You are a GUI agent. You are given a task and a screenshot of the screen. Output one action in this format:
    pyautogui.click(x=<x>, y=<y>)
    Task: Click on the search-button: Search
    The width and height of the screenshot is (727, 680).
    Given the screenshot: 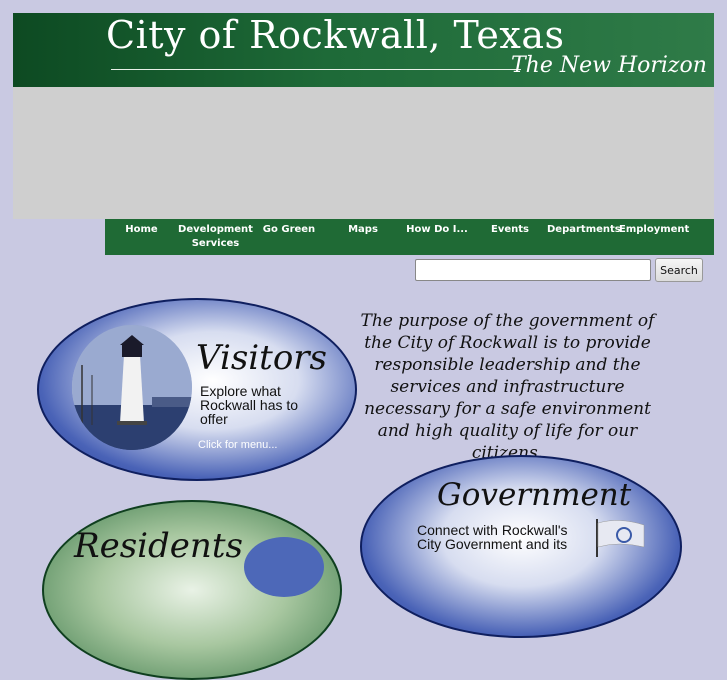 What is the action you would take?
    pyautogui.click(x=679, y=270)
    